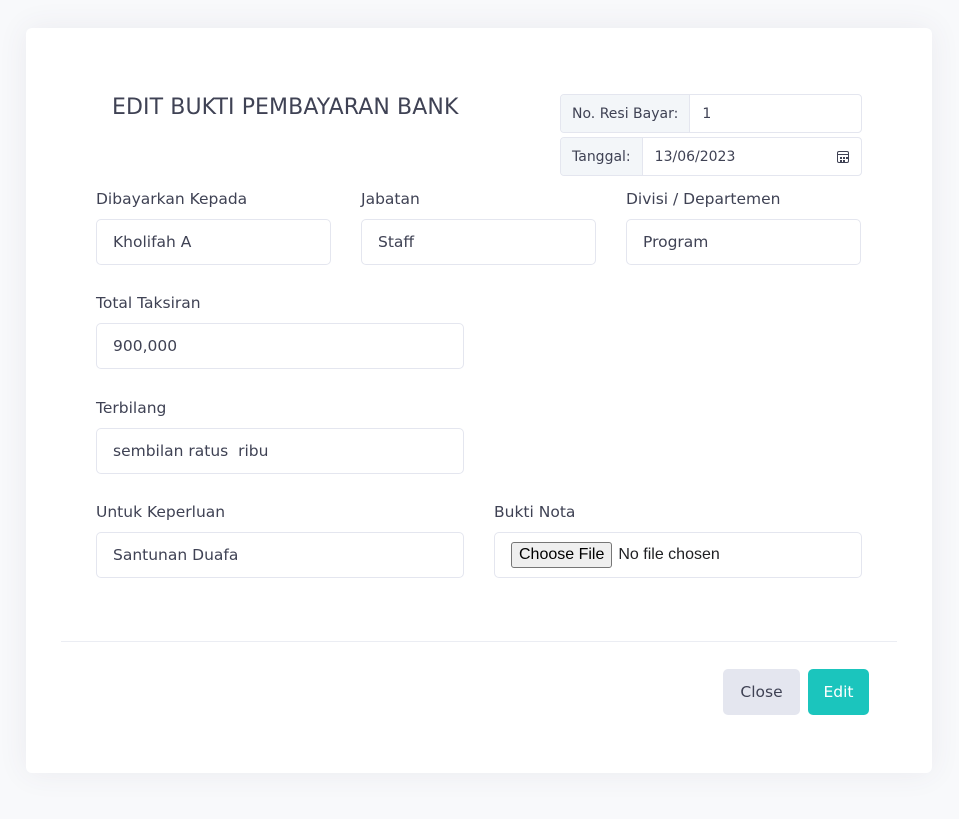 The width and height of the screenshot is (959, 819). Describe the element at coordinates (390, 199) in the screenshot. I see `jabatan-label: Jabatan` at that location.